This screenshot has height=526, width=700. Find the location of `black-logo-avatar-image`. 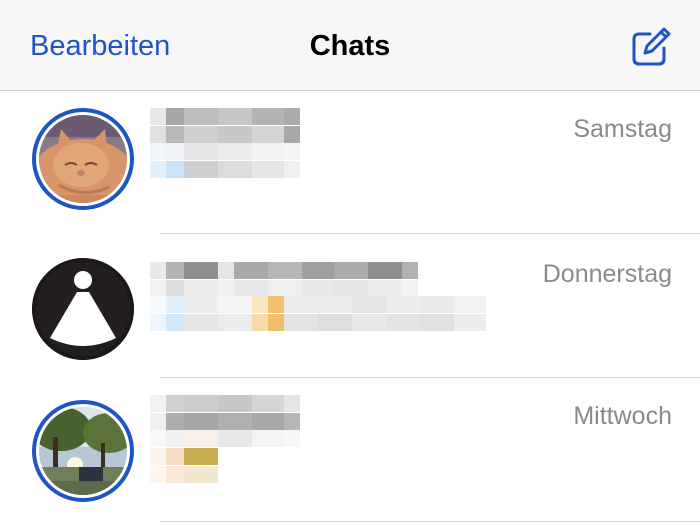

black-logo-avatar-image is located at coordinates (83, 309).